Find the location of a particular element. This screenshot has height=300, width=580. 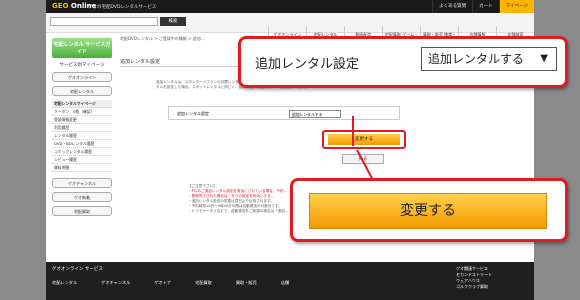

callout-setting-select: 追加レンタルする ▼ is located at coordinates (489, 59).